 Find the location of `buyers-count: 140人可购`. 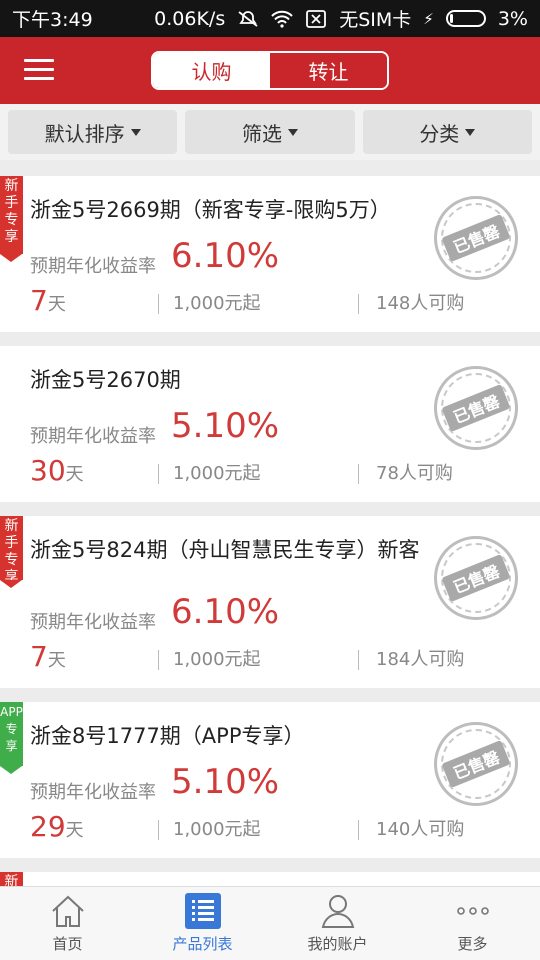

buyers-count: 140人可购 is located at coordinates (411, 830).